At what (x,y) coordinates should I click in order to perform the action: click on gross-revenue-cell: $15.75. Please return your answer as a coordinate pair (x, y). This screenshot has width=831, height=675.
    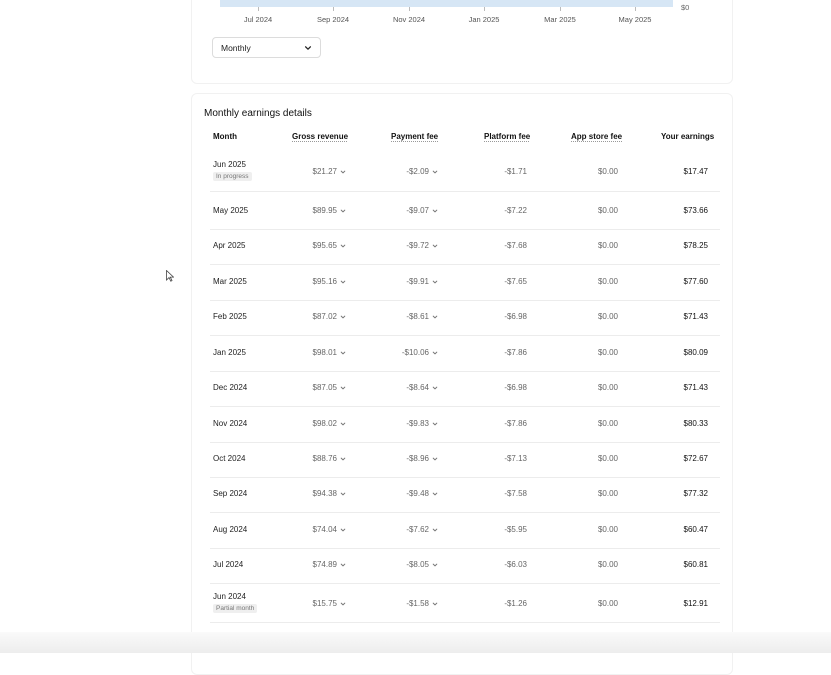
    Looking at the image, I should click on (329, 603).